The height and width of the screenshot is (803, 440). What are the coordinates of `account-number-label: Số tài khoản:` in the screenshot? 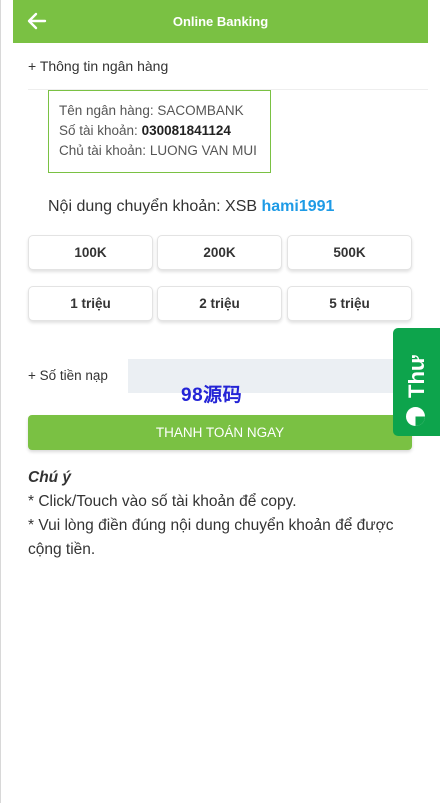 It's located at (98, 130).